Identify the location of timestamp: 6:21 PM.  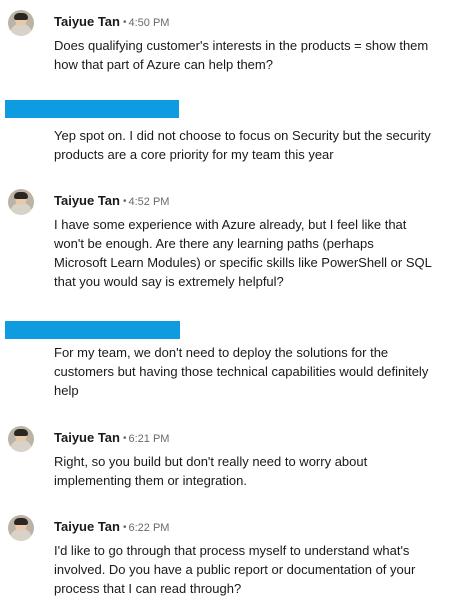
(149, 439).